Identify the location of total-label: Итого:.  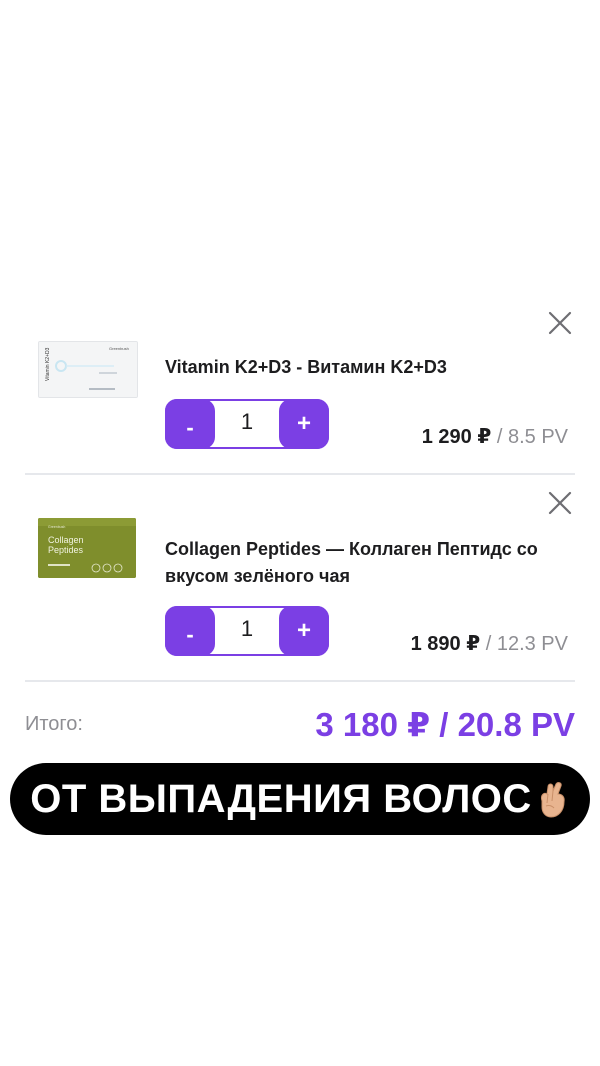
(54, 724).